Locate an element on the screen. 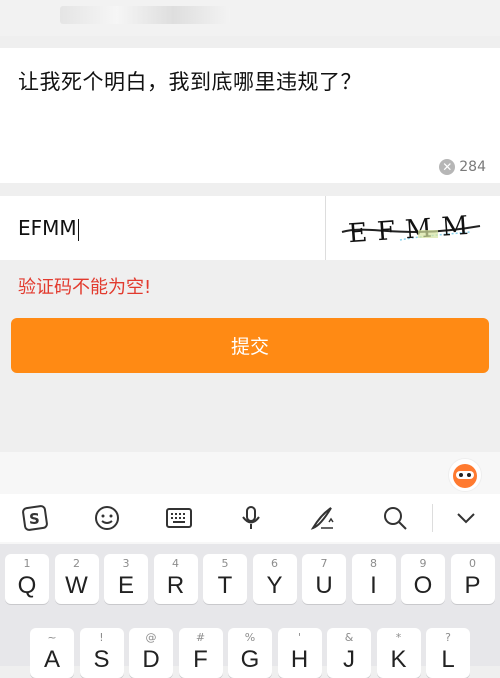 The image size is (500, 678). key-t: 5T is located at coordinates (225, 579).